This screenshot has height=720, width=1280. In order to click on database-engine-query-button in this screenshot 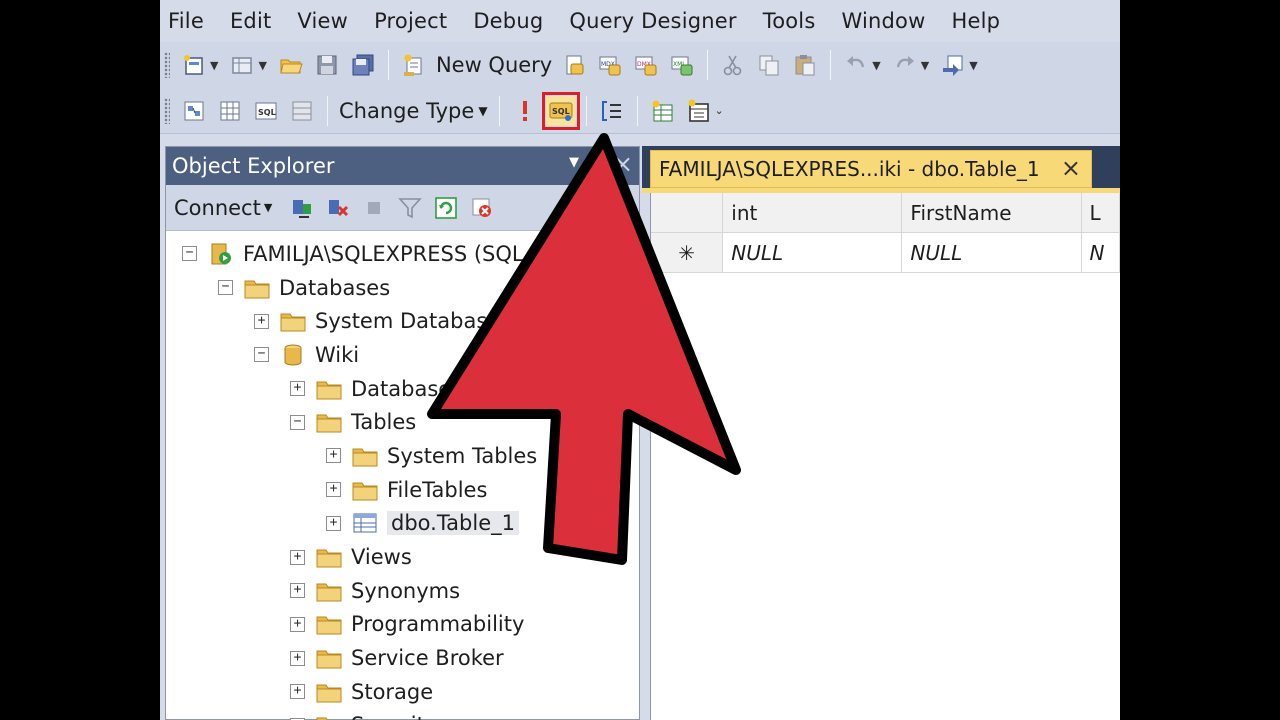, I will do `click(574, 65)`.